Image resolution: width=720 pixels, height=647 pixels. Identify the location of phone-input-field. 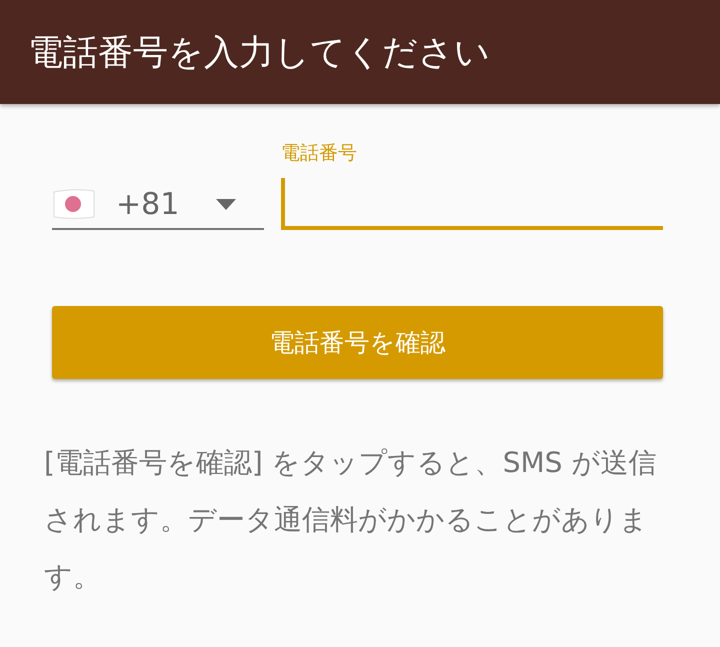
(472, 204).